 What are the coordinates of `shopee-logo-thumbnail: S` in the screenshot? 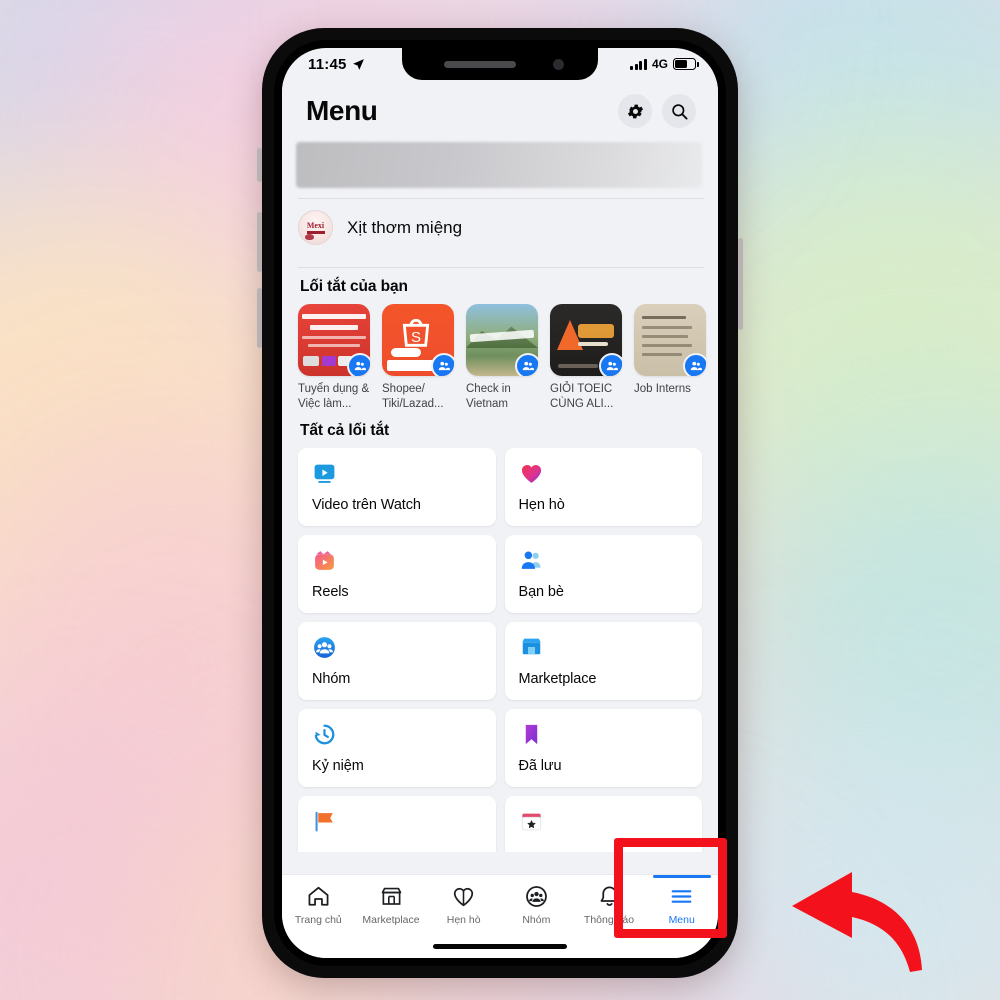 It's located at (418, 340).